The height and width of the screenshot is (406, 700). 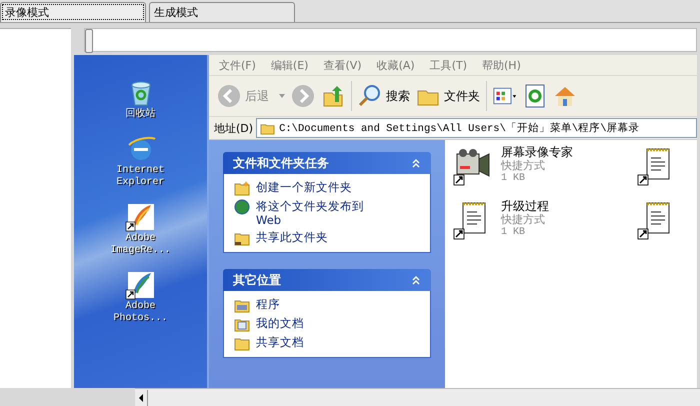 I want to click on menu-item: 编辑(E), so click(x=289, y=65).